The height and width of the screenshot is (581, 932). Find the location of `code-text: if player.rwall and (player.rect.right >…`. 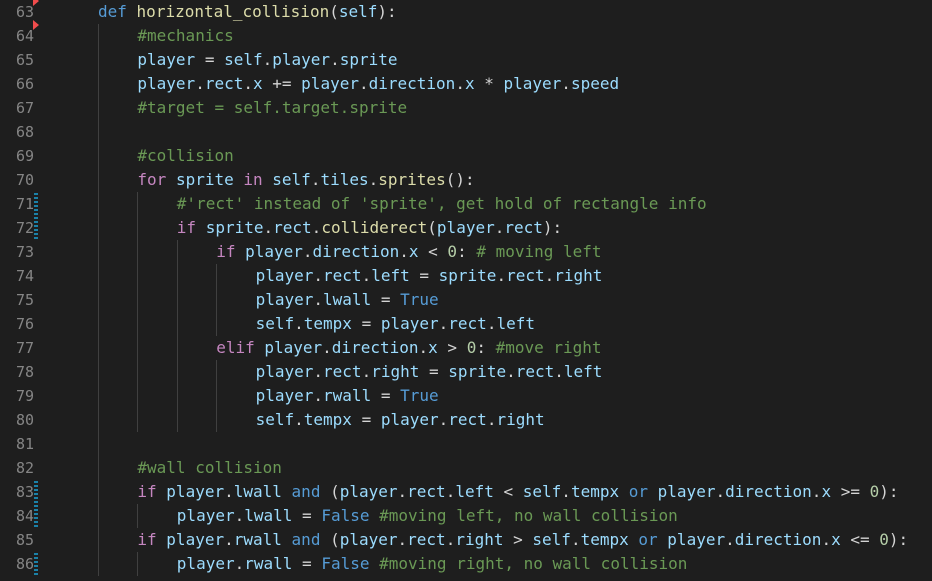

code-text: if player.rwall and (player.rect.right >… is located at coordinates (522, 540).